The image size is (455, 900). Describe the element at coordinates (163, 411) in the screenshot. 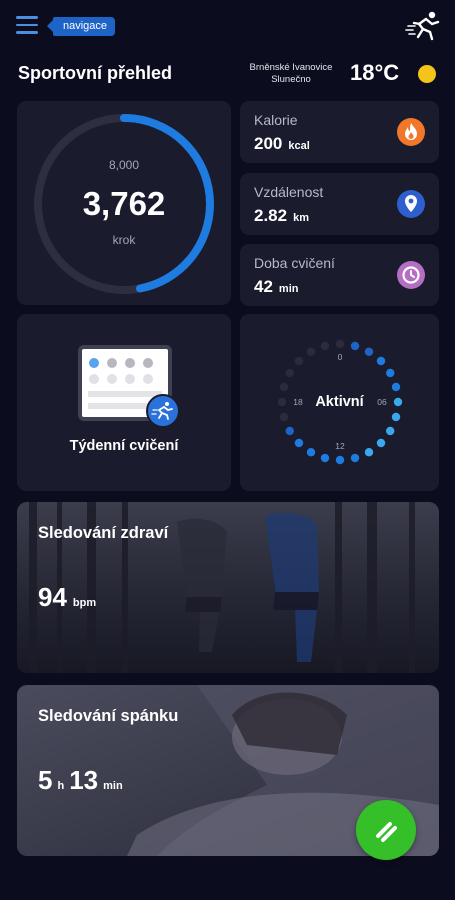

I see `runner-badge-icon` at that location.